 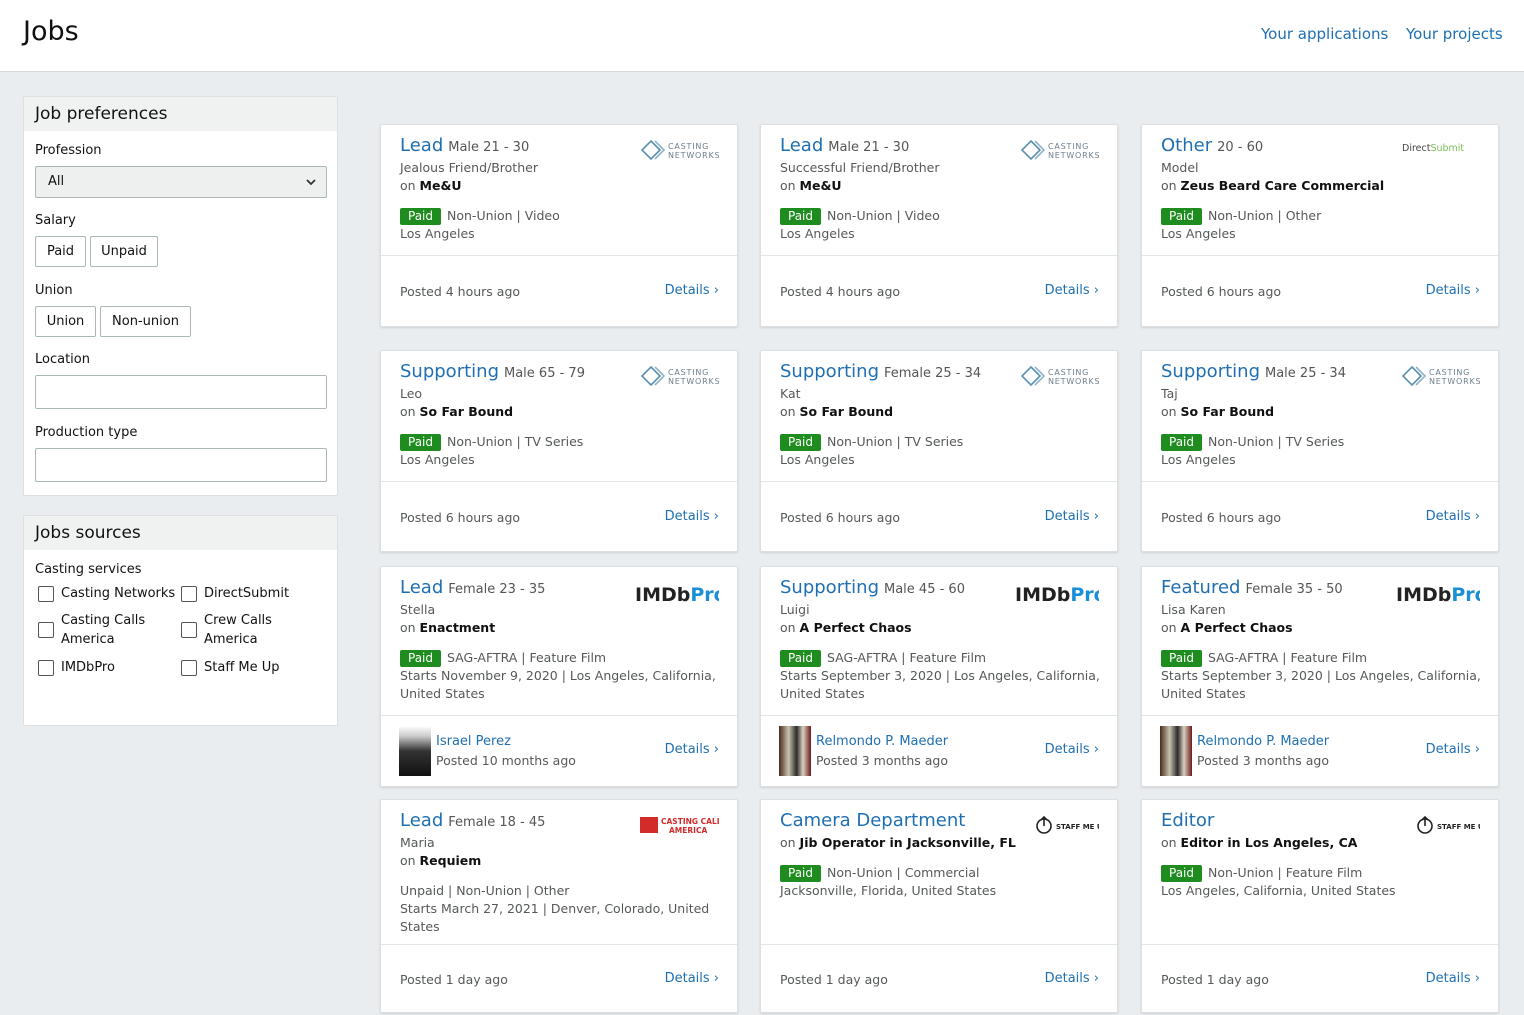 I want to click on source-imdbpro: IMDbPro, so click(x=76, y=667).